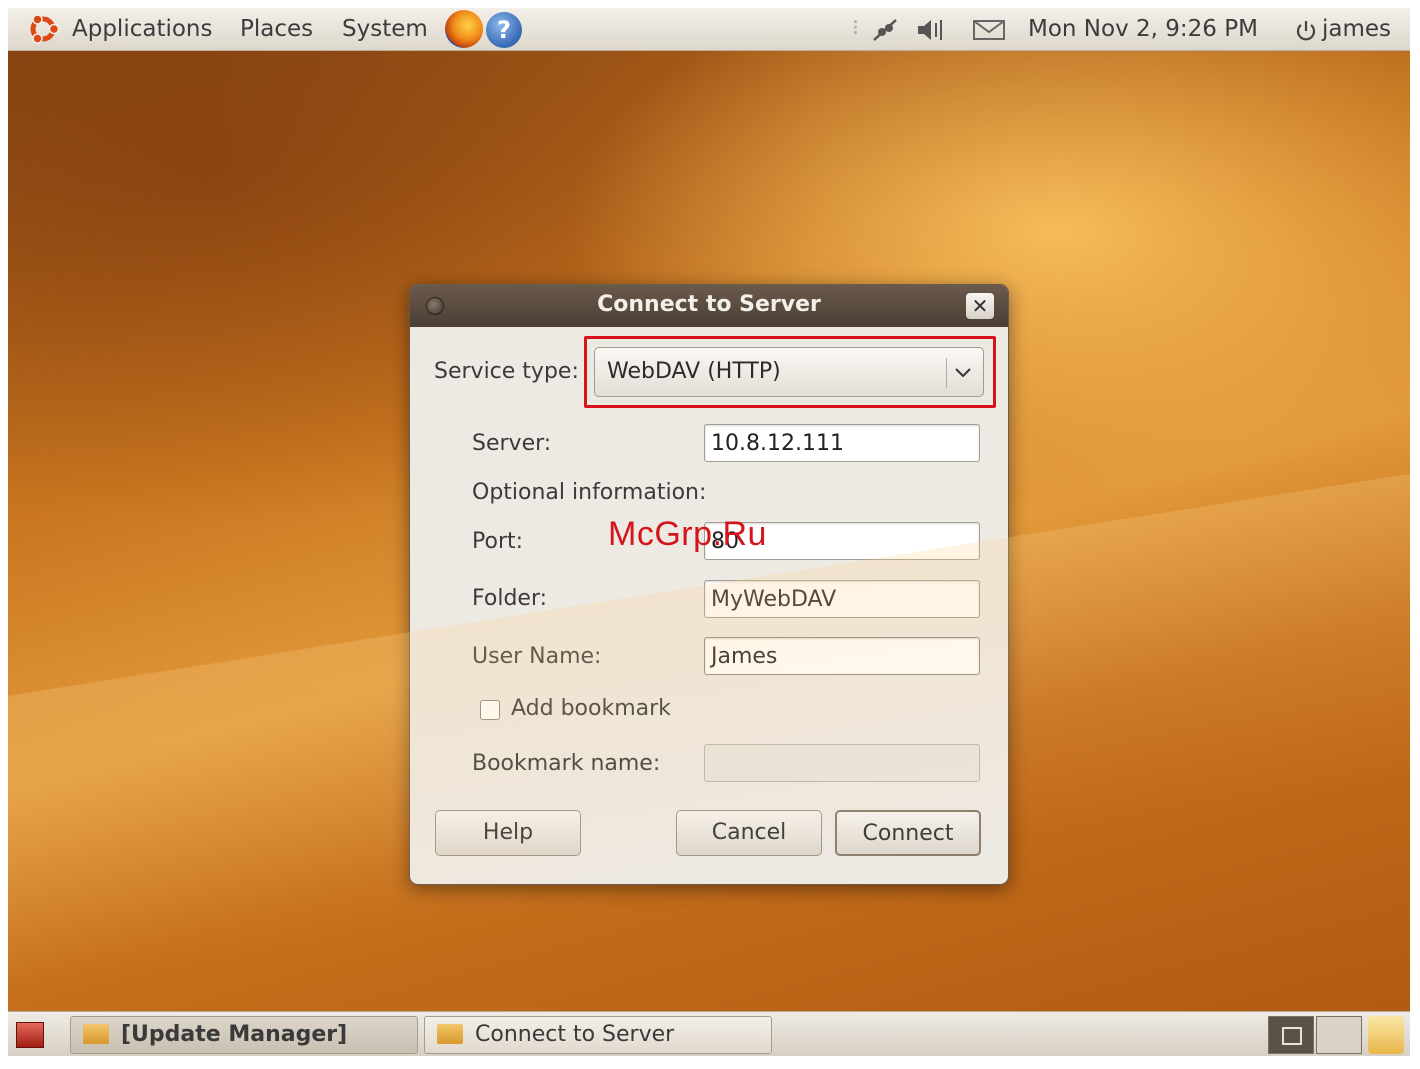 The width and height of the screenshot is (1420, 1069). What do you see at coordinates (842, 443) in the screenshot?
I see `server-field: 10.8.12.111` at bounding box center [842, 443].